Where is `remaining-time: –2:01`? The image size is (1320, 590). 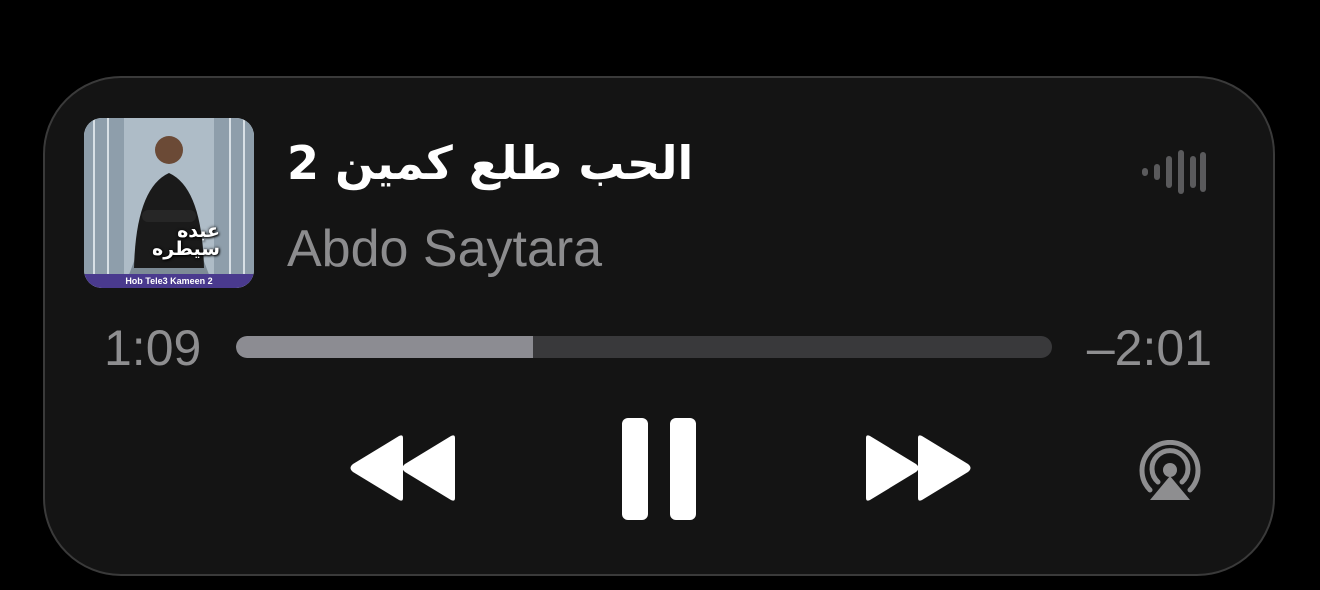 remaining-time: –2:01 is located at coordinates (1149, 348).